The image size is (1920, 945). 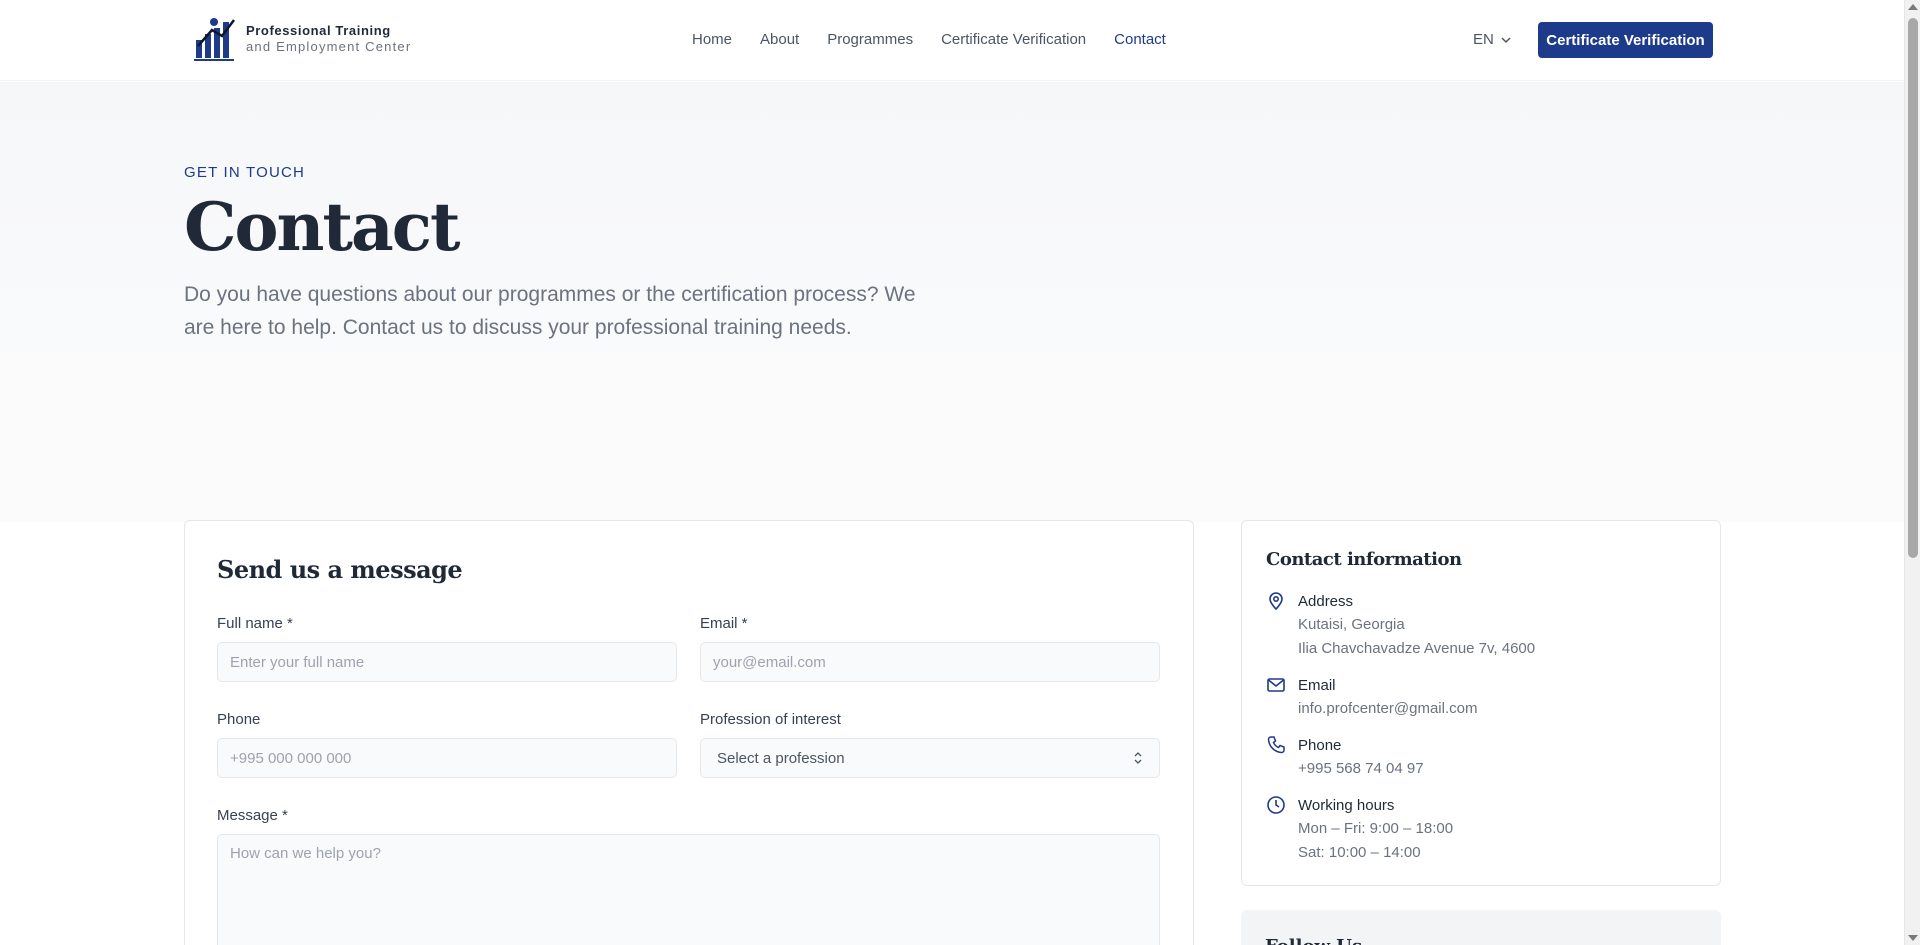 I want to click on phone-info-label: Phone, so click(x=1320, y=745).